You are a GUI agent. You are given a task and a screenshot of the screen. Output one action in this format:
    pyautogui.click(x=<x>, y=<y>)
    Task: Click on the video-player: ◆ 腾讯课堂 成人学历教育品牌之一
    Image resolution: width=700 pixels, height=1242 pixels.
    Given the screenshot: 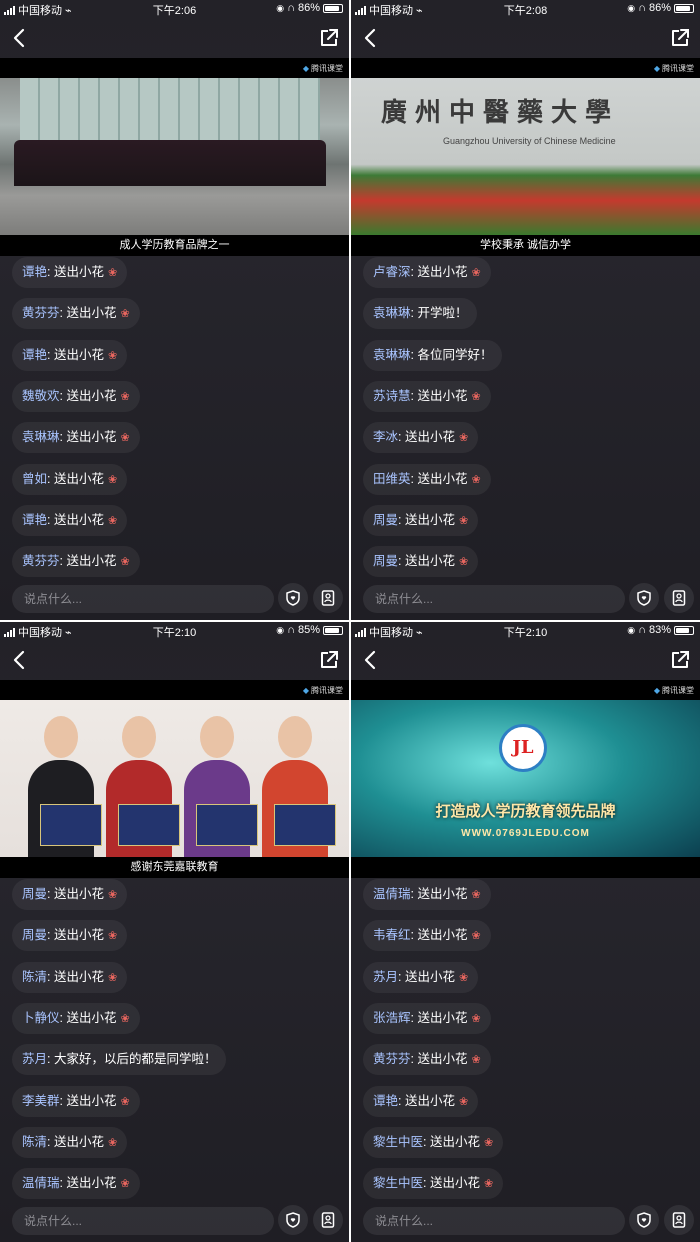 What is the action you would take?
    pyautogui.click(x=174, y=157)
    